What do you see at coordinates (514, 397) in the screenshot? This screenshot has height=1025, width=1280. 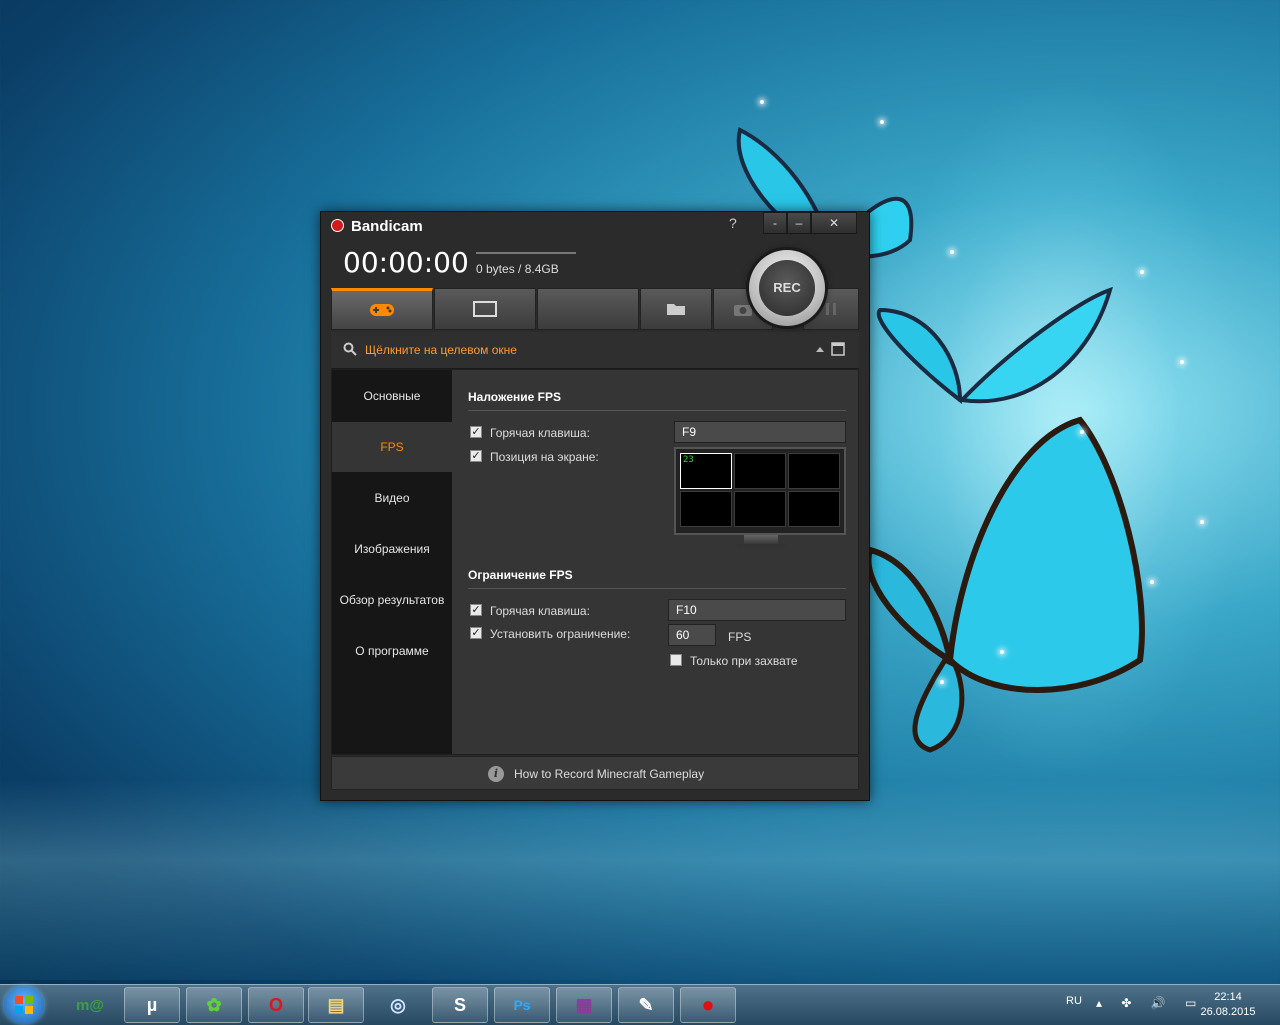 I see `fps-overlay-title: Наложение FPS` at bounding box center [514, 397].